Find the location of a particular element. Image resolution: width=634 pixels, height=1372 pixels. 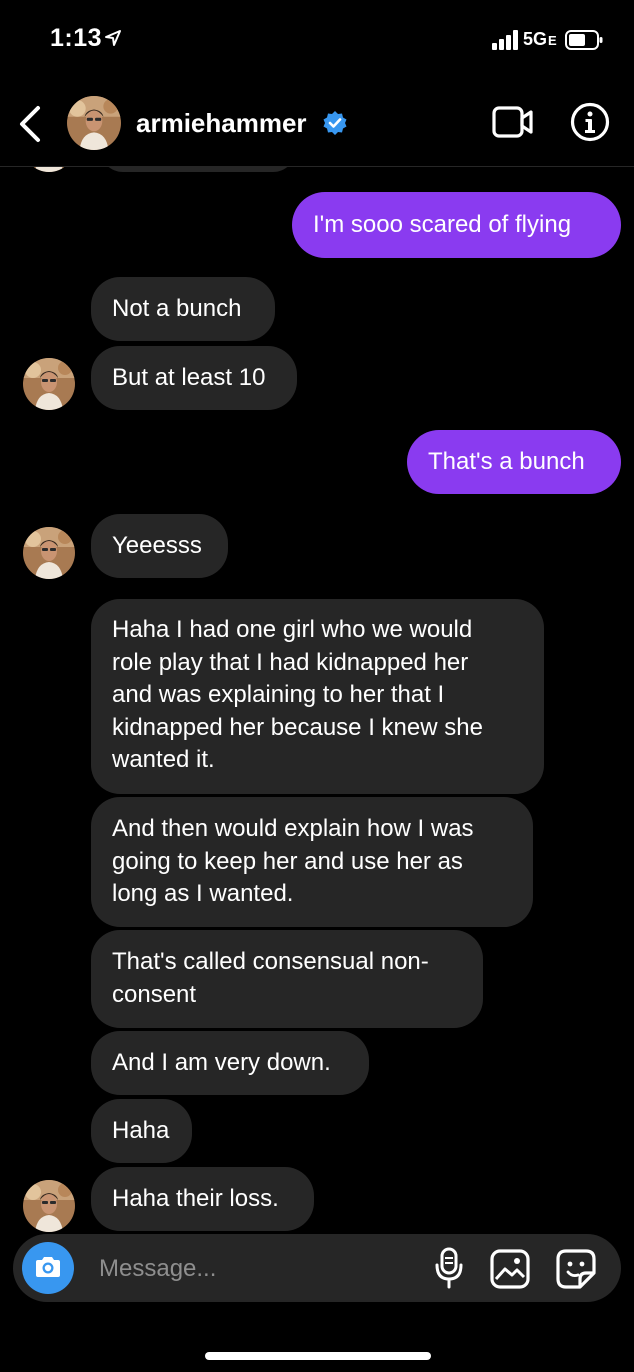

camera-button is located at coordinates (48, 1268).